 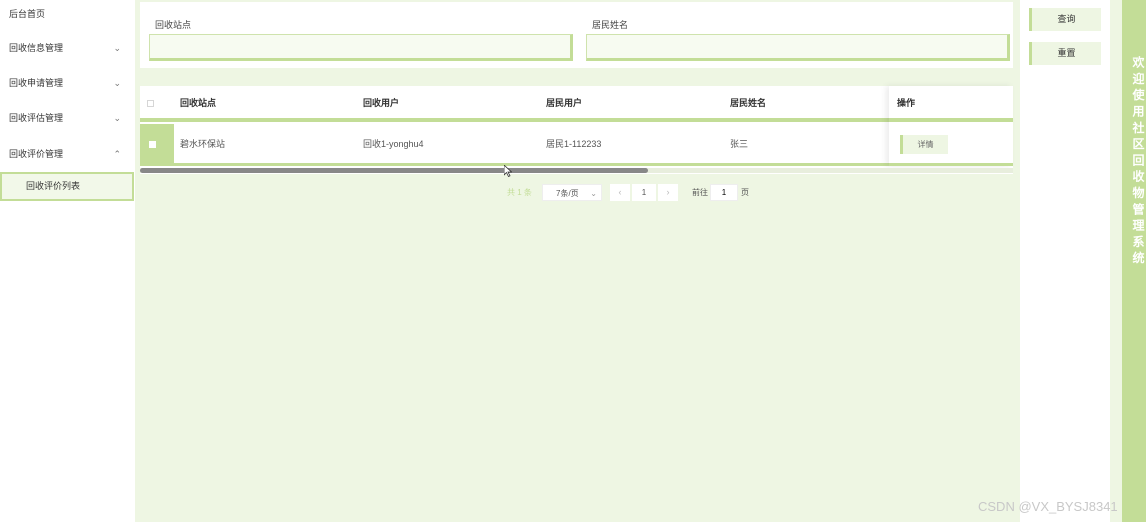 I want to click on prev-page-button: ‹, so click(x=620, y=192).